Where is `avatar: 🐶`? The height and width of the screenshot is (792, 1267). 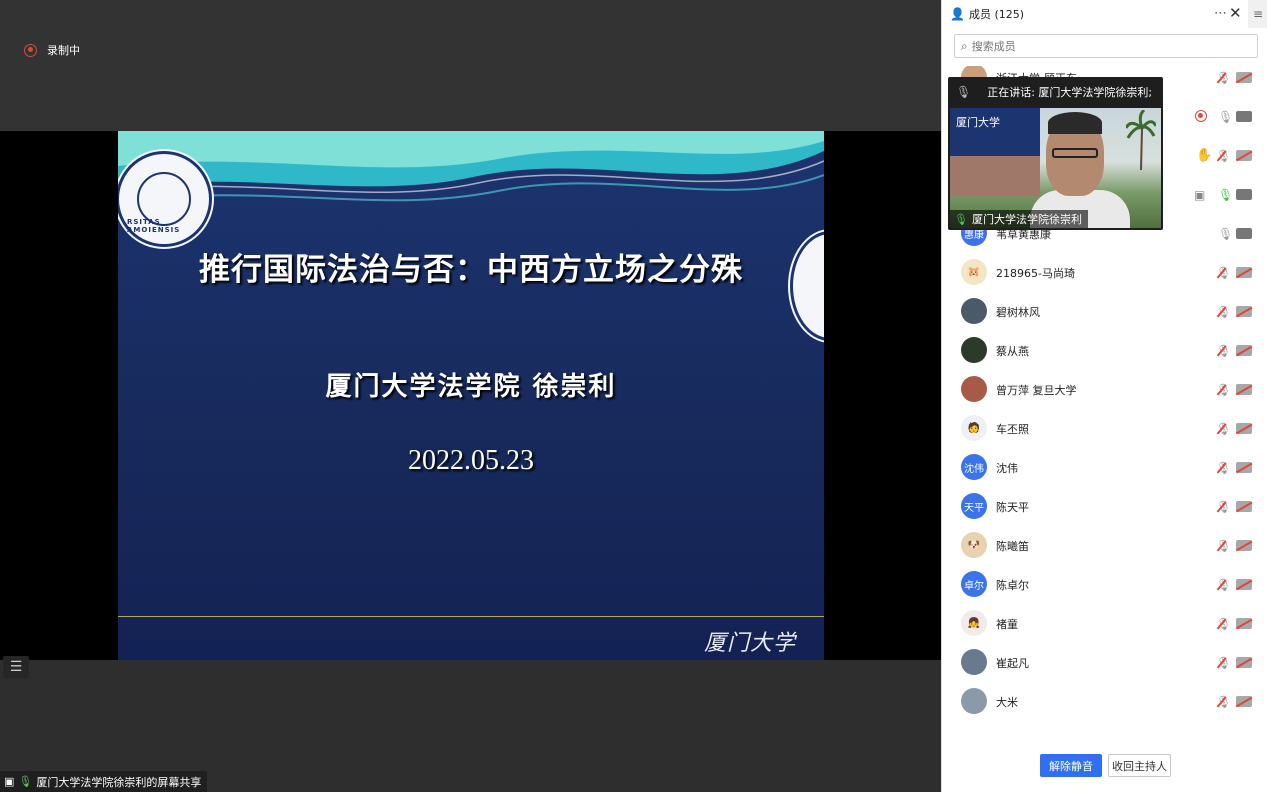 avatar: 🐶 is located at coordinates (974, 545).